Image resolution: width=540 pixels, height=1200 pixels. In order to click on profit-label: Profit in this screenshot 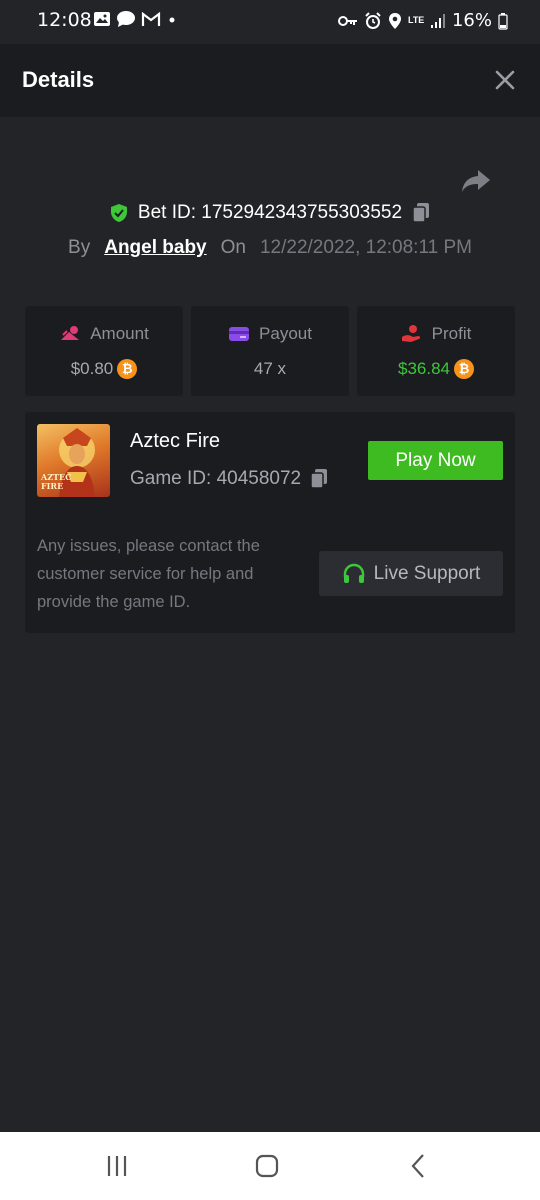, I will do `click(451, 333)`.